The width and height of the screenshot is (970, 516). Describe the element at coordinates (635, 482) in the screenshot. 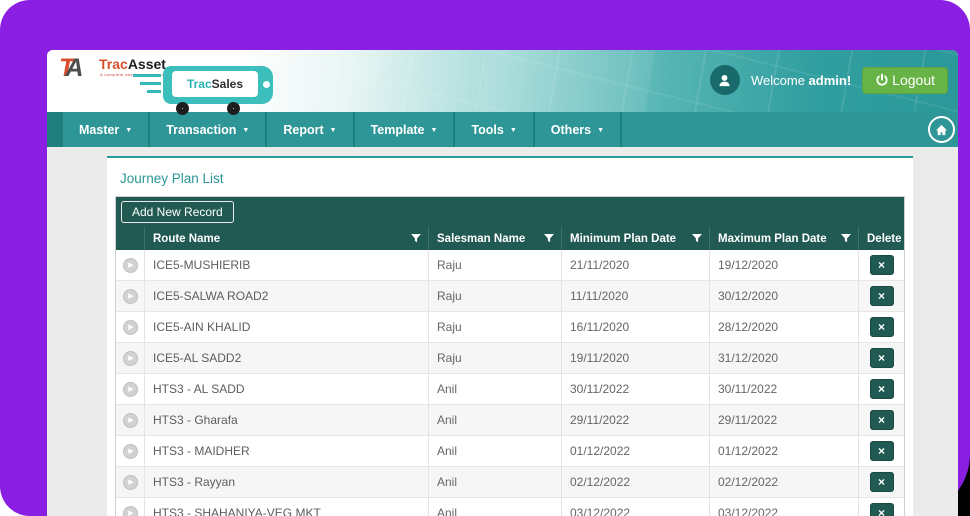

I see `cell-minimum-plan-date: 02/12/2022` at that location.